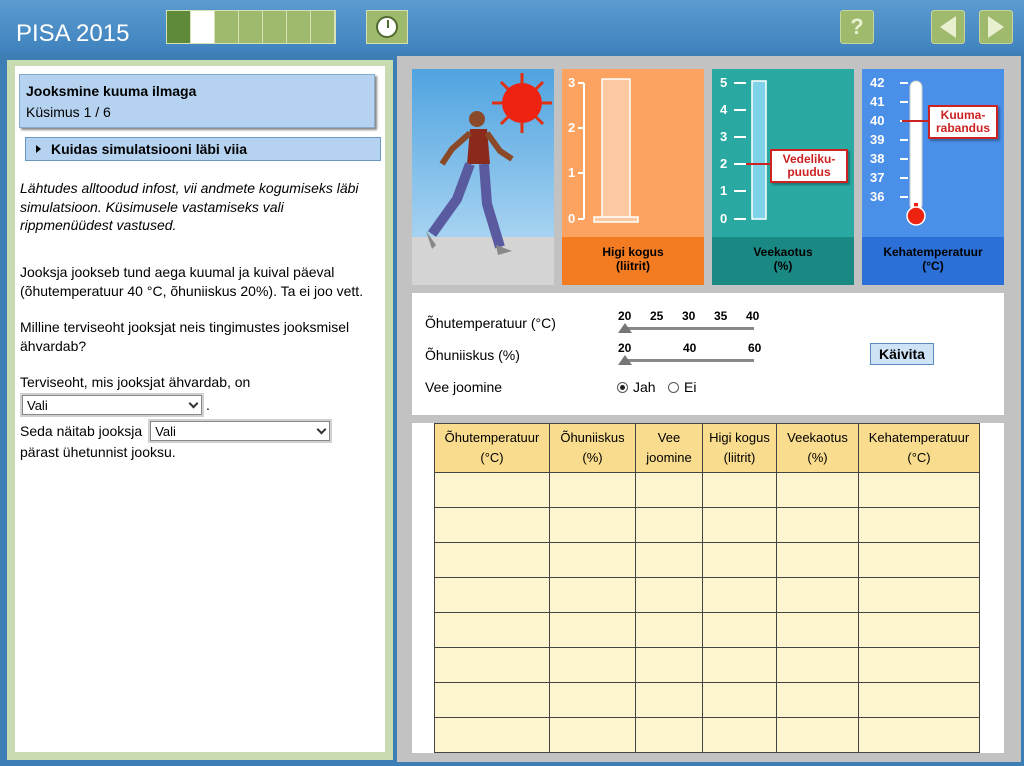  I want to click on answer1-dropdown: Vali, so click(112, 405).